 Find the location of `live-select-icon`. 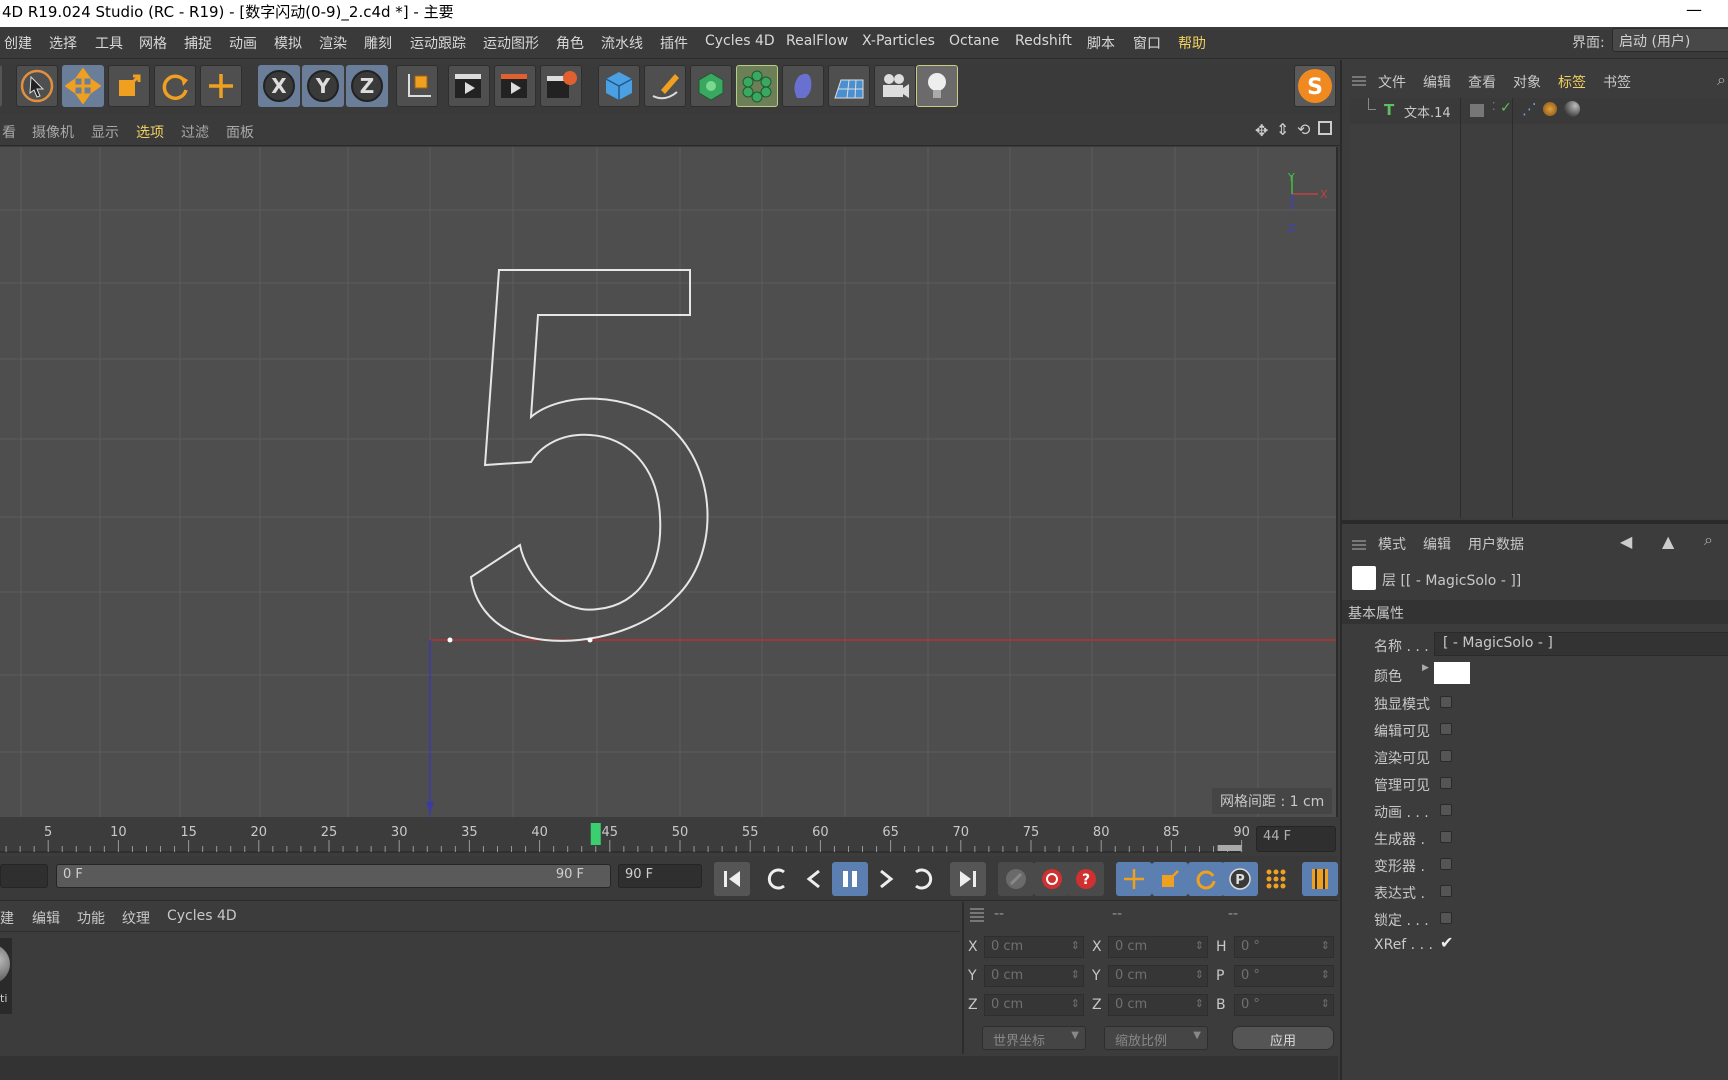

live-select-icon is located at coordinates (221, 86).